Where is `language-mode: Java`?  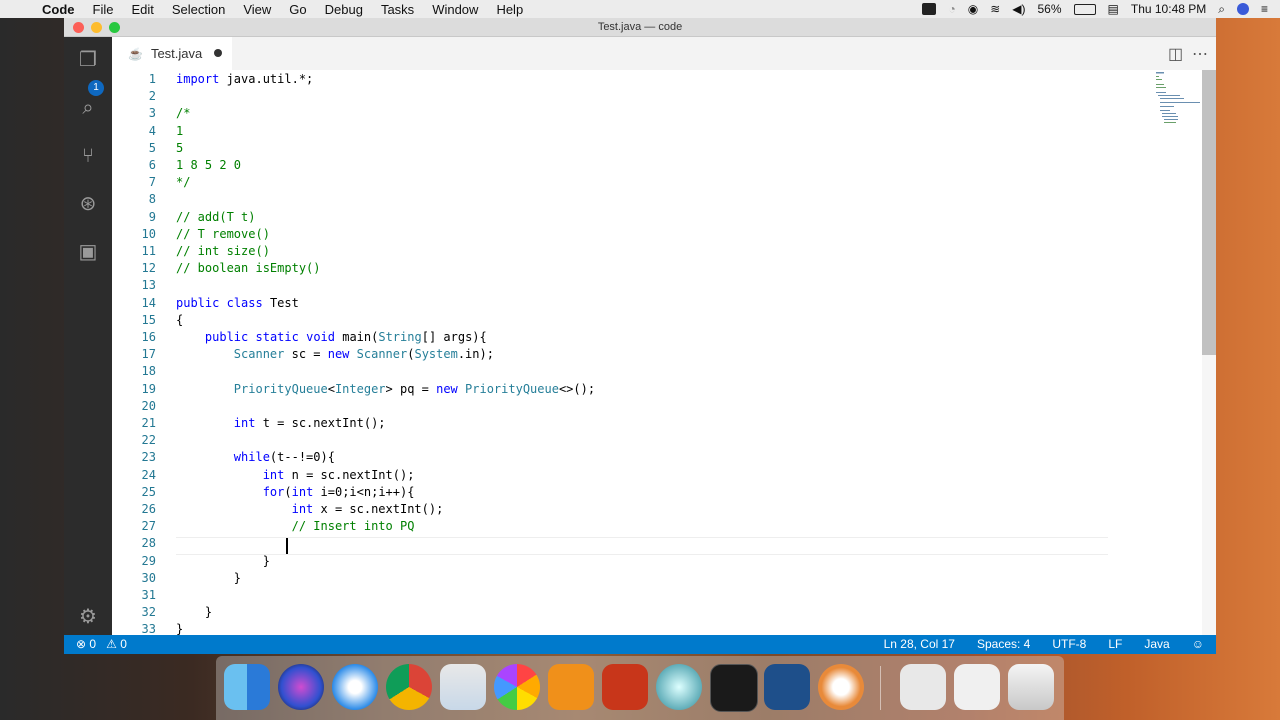
language-mode: Java is located at coordinates (1156, 644).